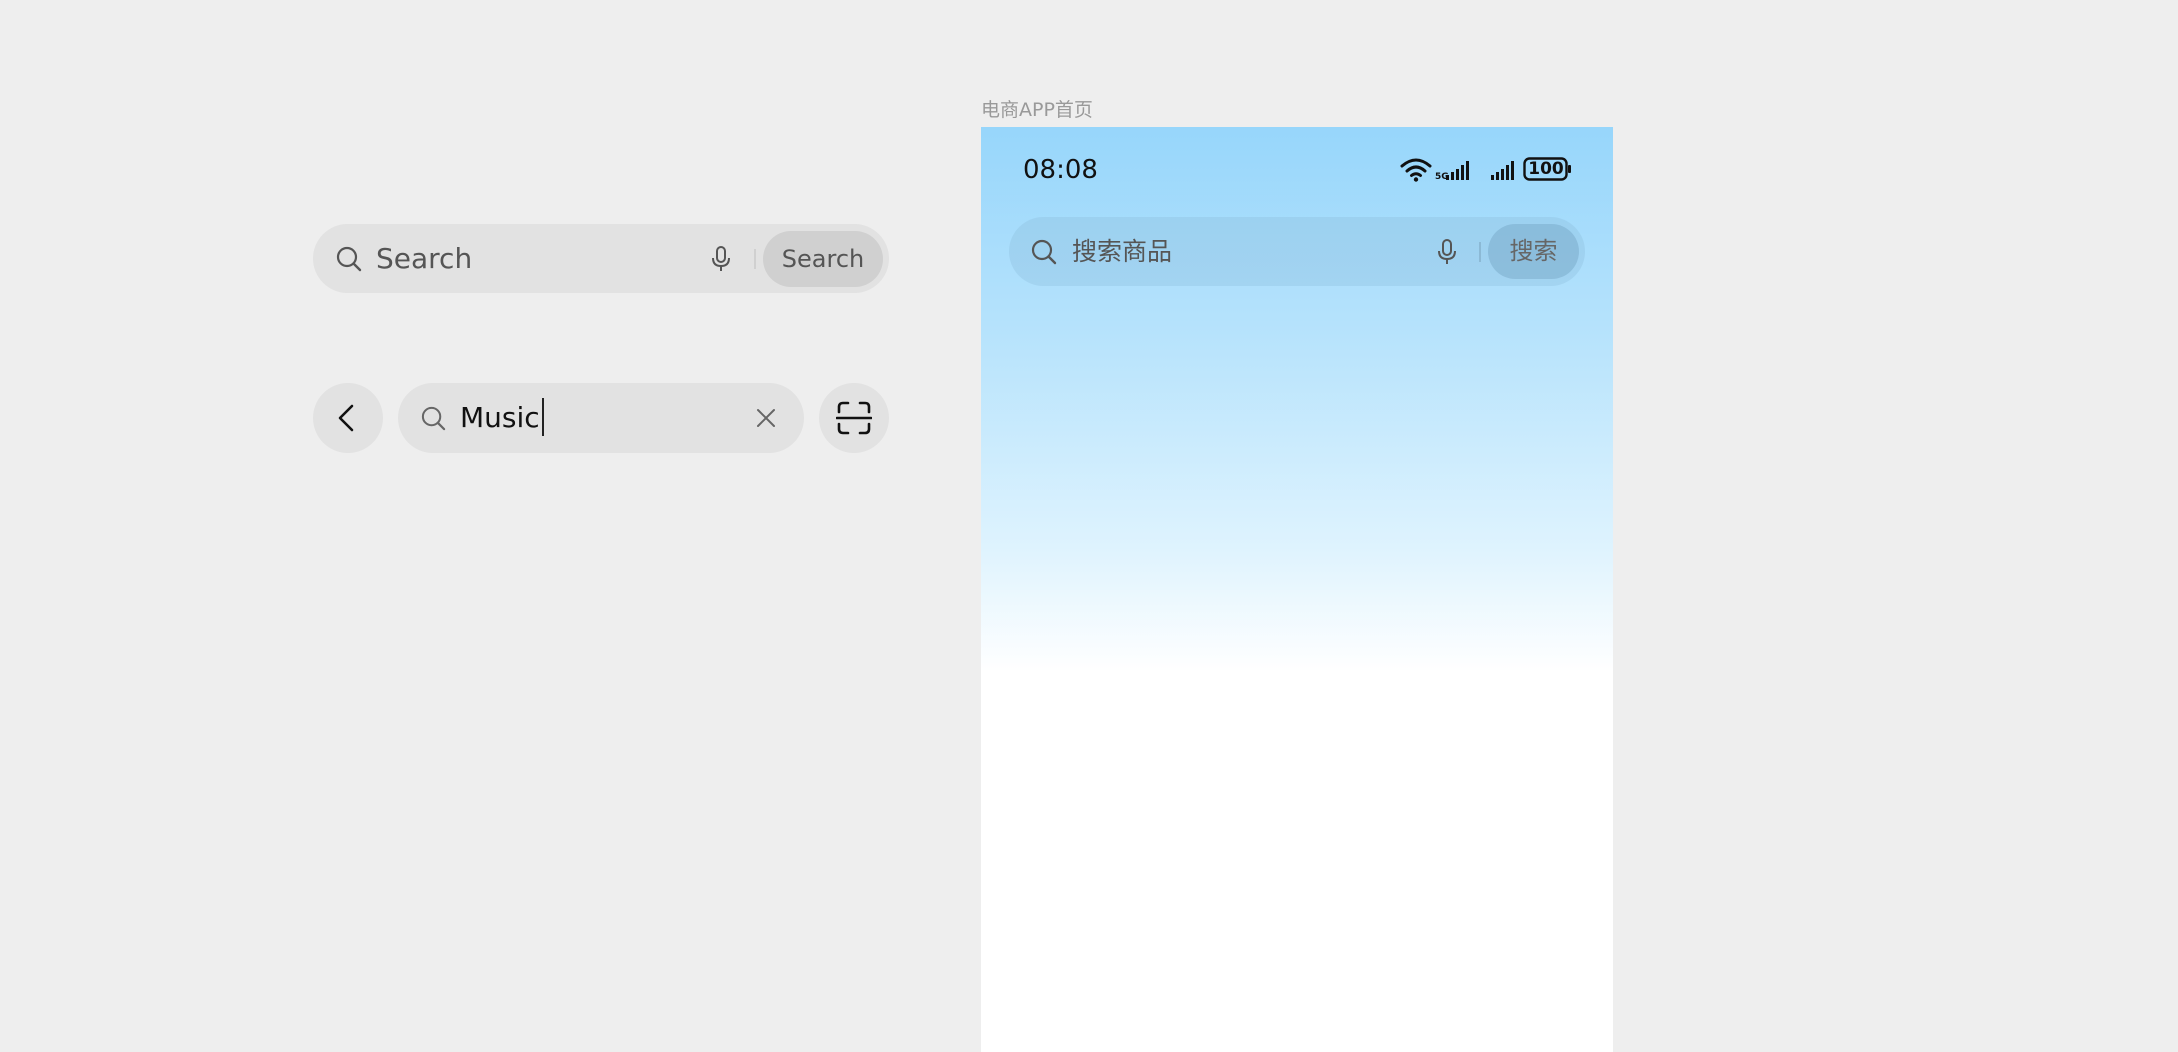 The width and height of the screenshot is (2178, 1052). Describe the element at coordinates (424, 258) in the screenshot. I see `search-placeholder: Search` at that location.